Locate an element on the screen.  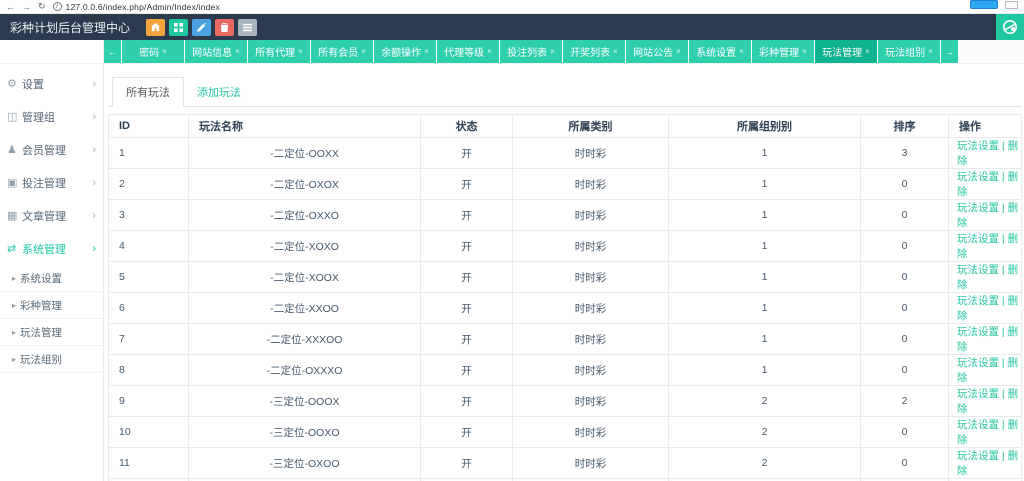
sidebar-subitem-label: 系统设置 is located at coordinates (41, 278).